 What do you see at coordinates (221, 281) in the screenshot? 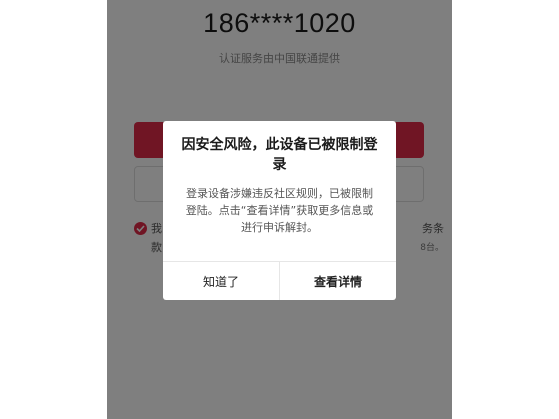
I see `acknowledge-button: 知道了` at bounding box center [221, 281].